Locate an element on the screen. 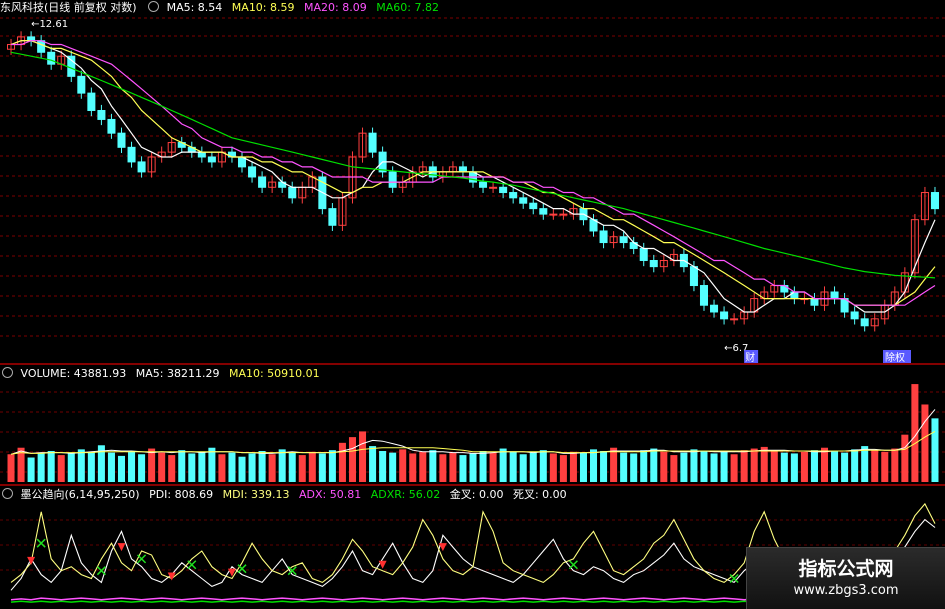 This screenshot has height=609, width=945. ma5-label: MA5: 8.54 is located at coordinates (194, 7).